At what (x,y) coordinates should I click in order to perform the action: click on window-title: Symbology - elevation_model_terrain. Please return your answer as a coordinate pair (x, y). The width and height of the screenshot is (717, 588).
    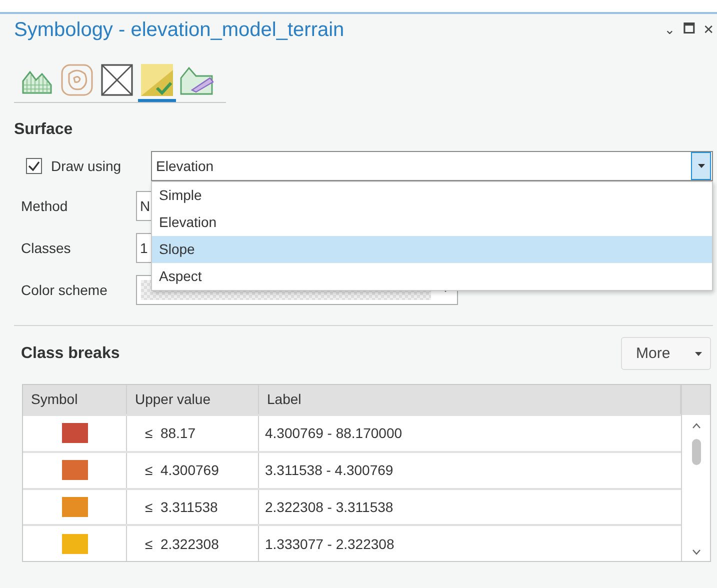
    Looking at the image, I should click on (179, 30).